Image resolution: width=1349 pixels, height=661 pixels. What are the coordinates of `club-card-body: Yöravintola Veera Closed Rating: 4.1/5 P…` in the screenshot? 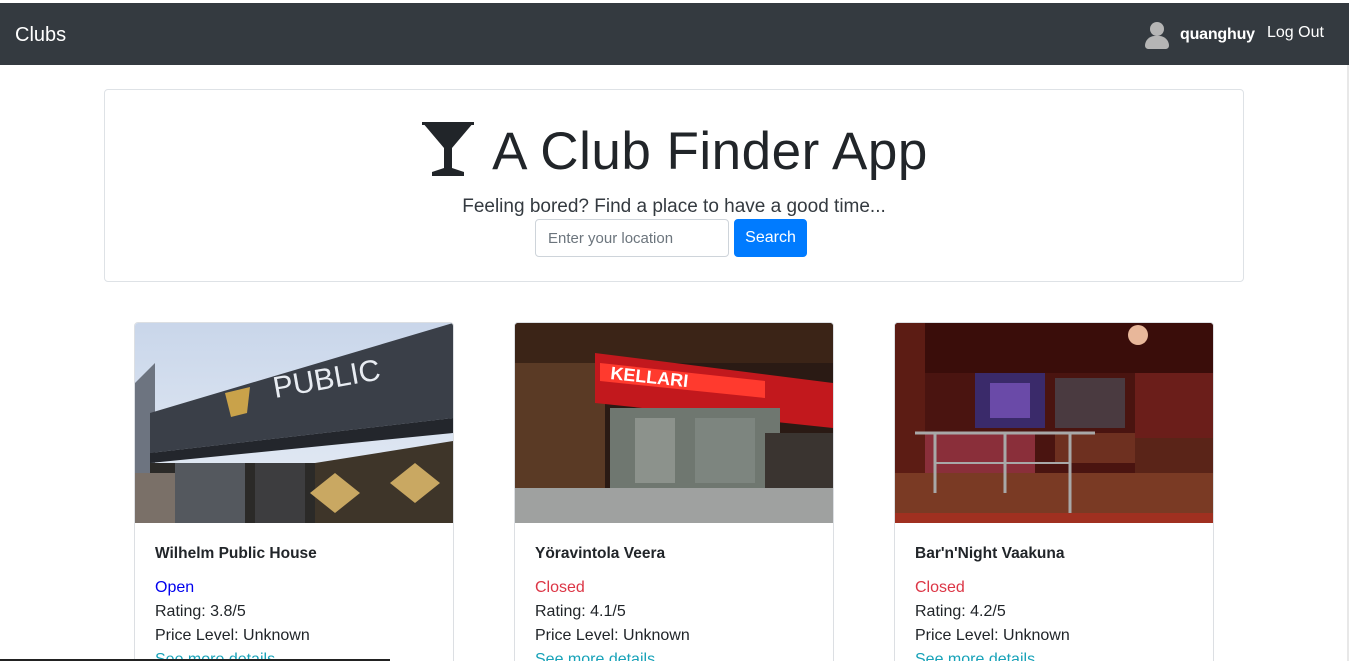 It's located at (612, 602).